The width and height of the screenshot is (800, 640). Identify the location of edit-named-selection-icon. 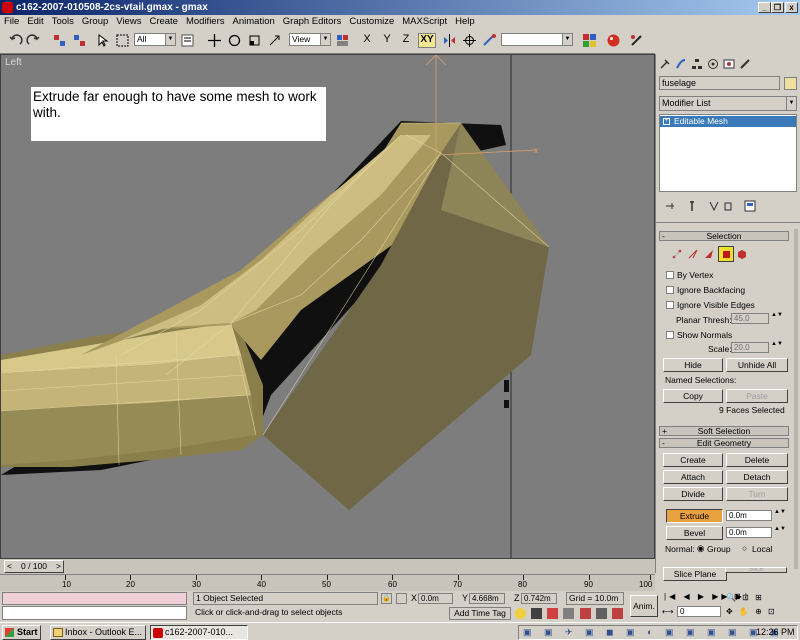
(585, 613).